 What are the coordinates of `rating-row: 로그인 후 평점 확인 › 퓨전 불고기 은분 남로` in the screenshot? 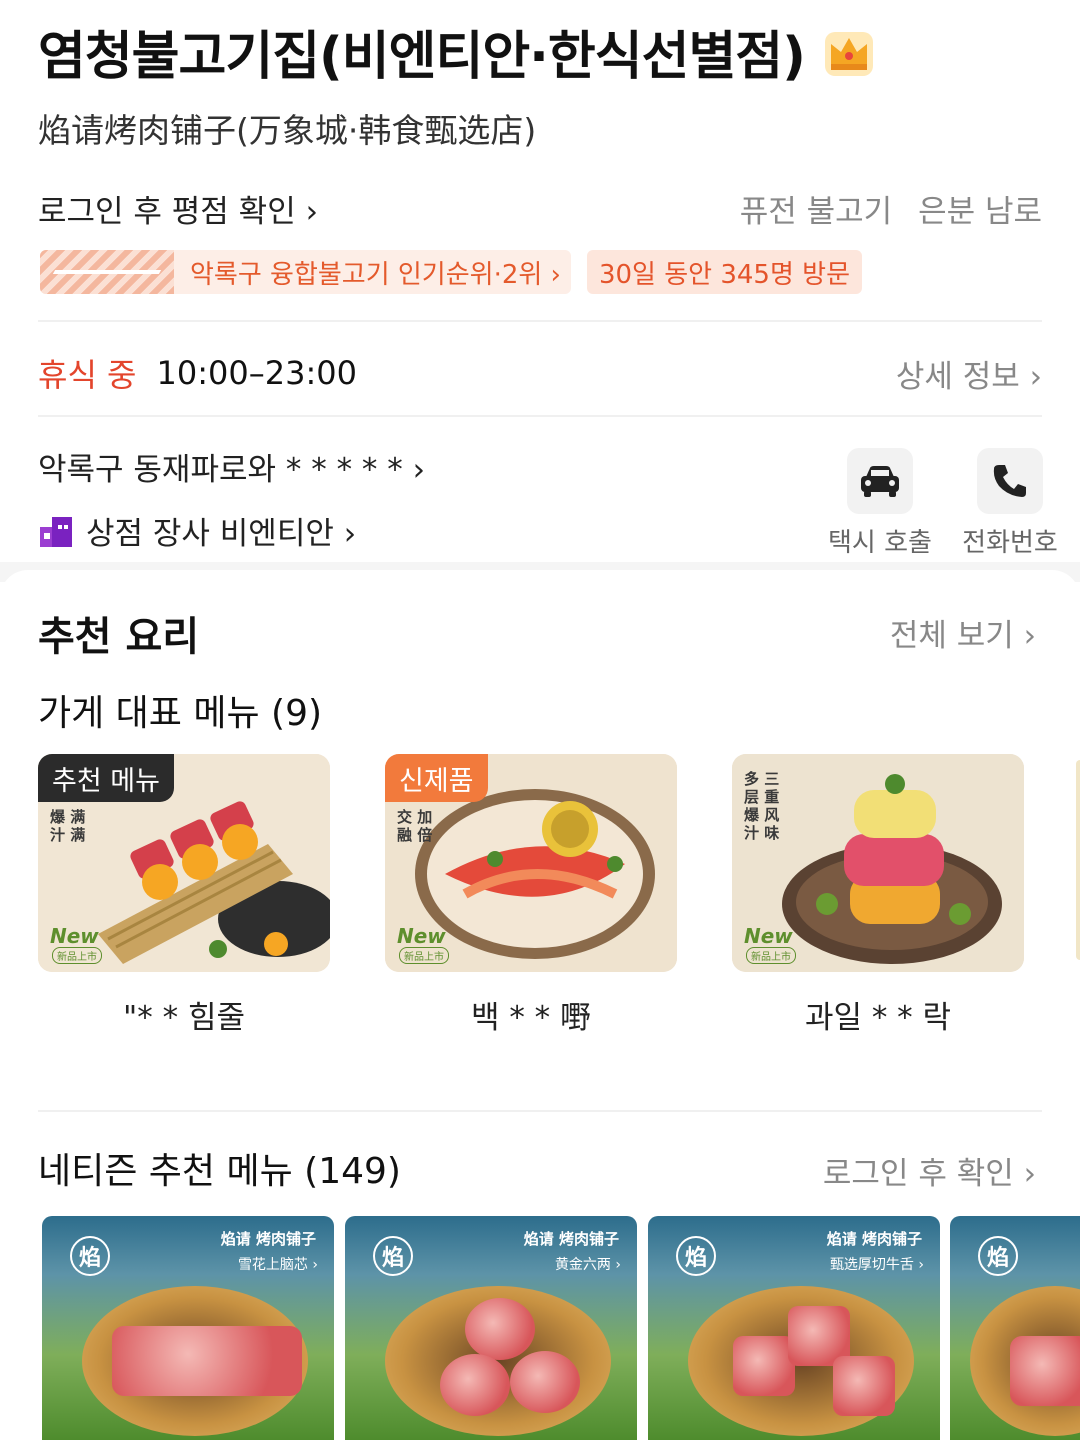 It's located at (540, 208).